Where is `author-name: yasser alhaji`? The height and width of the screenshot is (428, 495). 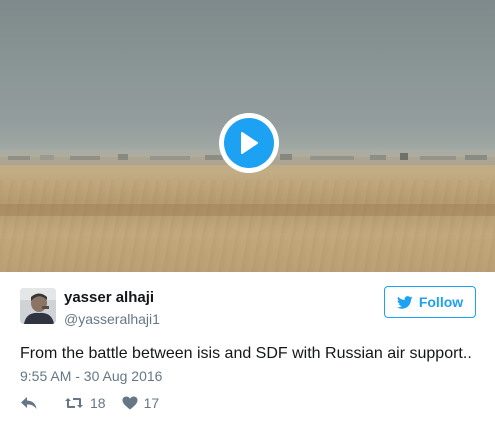 author-name: yasser alhaji is located at coordinates (109, 297).